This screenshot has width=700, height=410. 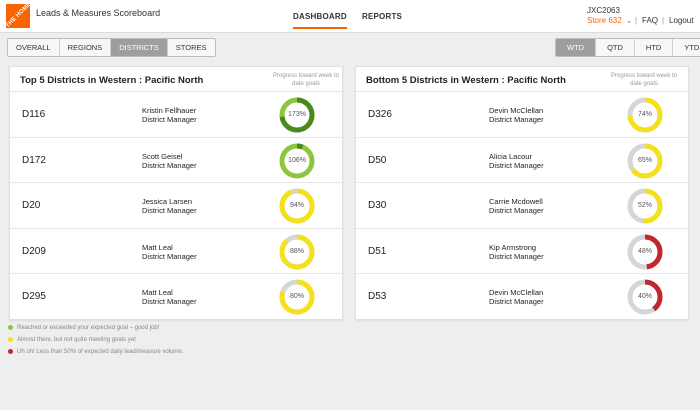 What do you see at coordinates (98, 13) in the screenshot?
I see `app-title: Leads & Measures Scoreboard` at bounding box center [98, 13].